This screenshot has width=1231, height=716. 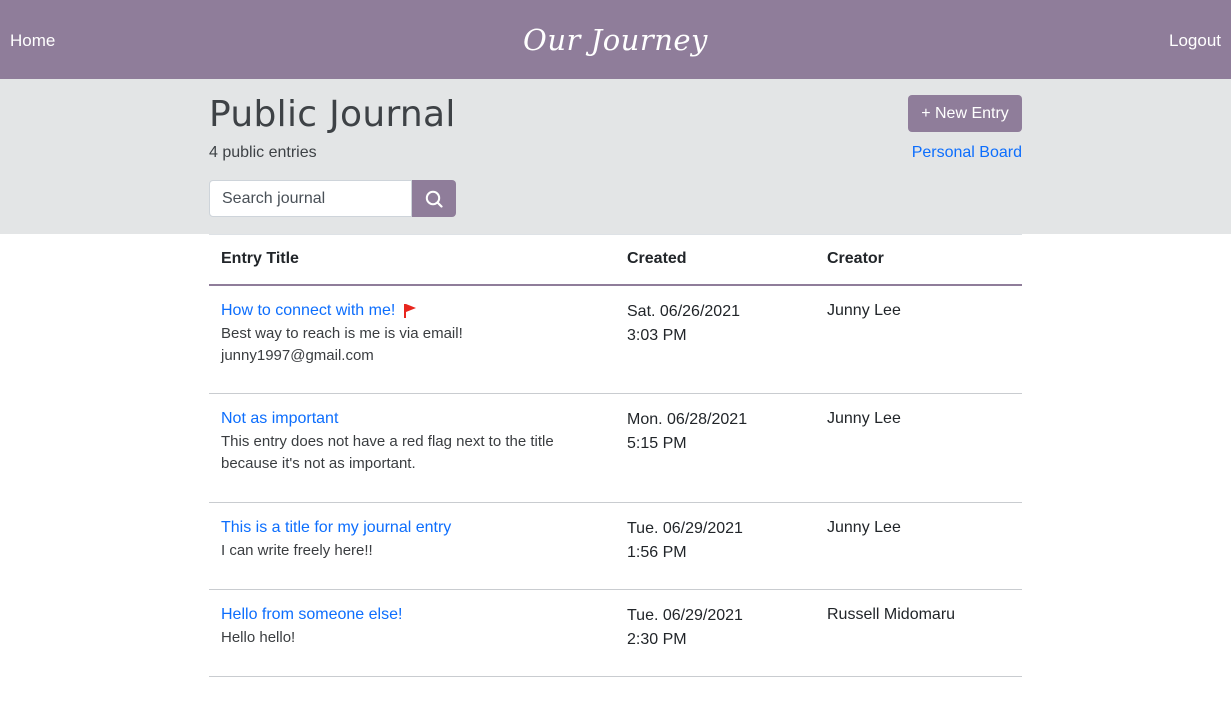 I want to click on entry-created-cell: Tue. 06/29/2021 1:56 PM, so click(x=715, y=546).